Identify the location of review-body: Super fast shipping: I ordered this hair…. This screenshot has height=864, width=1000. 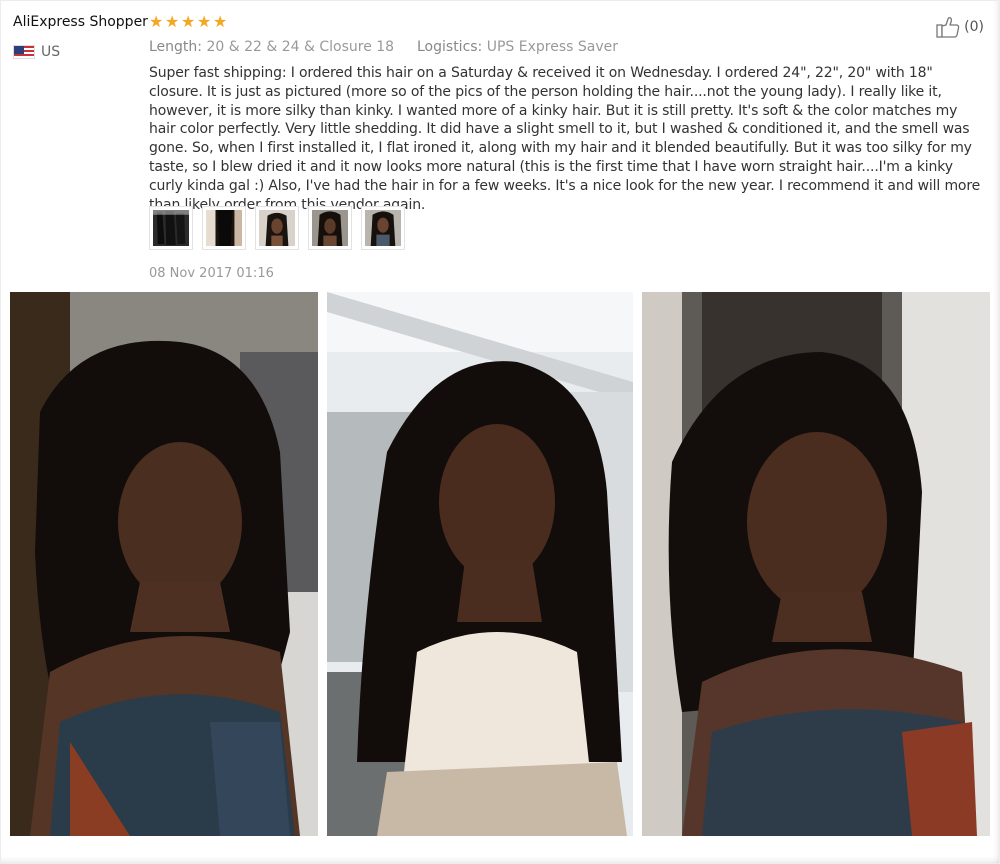
(565, 139).